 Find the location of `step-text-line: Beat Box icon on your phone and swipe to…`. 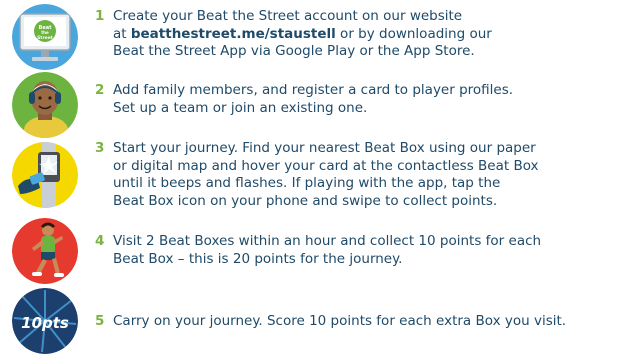

step-text-line: Beat Box icon on your phone and swipe to… is located at coordinates (305, 200).